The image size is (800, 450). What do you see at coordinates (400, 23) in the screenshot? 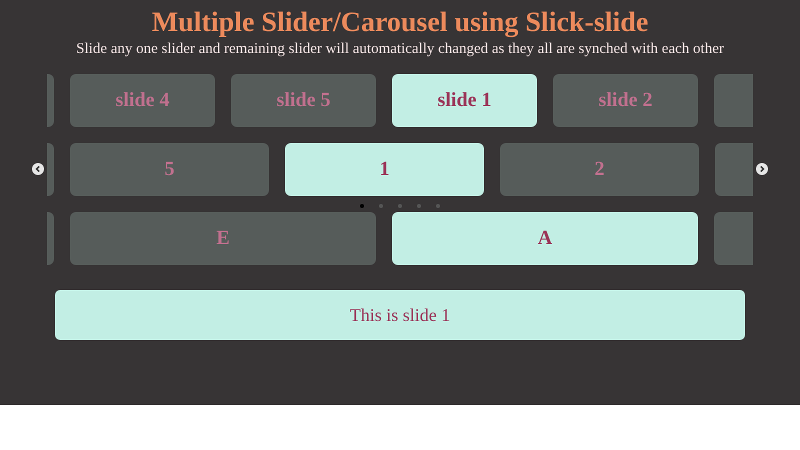
I see `page-title: Multiple Slider/Carousel using Slick-slide` at bounding box center [400, 23].